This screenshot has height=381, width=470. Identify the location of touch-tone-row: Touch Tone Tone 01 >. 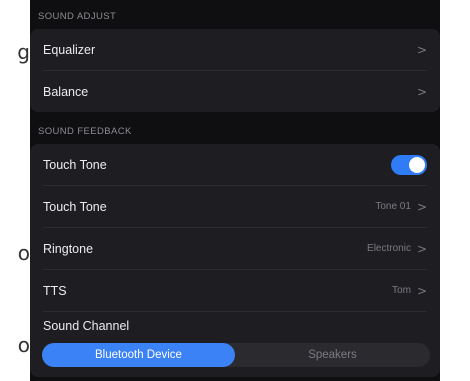
(235, 207).